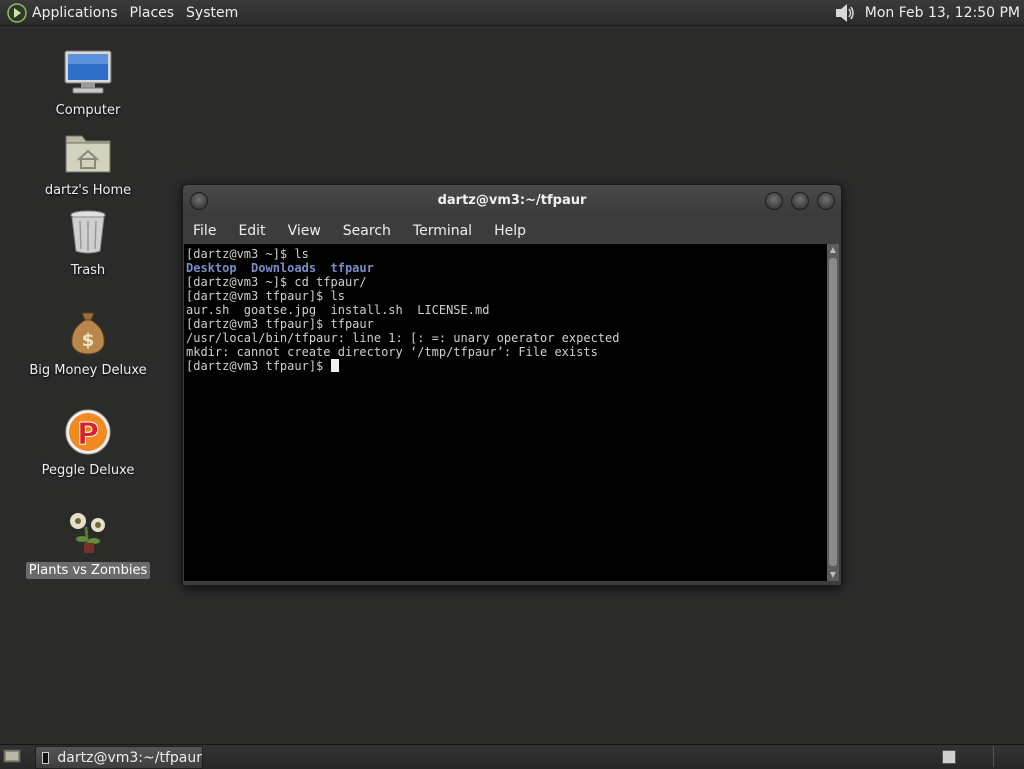 Image resolution: width=1024 pixels, height=769 pixels. Describe the element at coordinates (265, 296) in the screenshot. I see `terminal-line: [dartz@vm3 tfpaur]$ ls` at that location.